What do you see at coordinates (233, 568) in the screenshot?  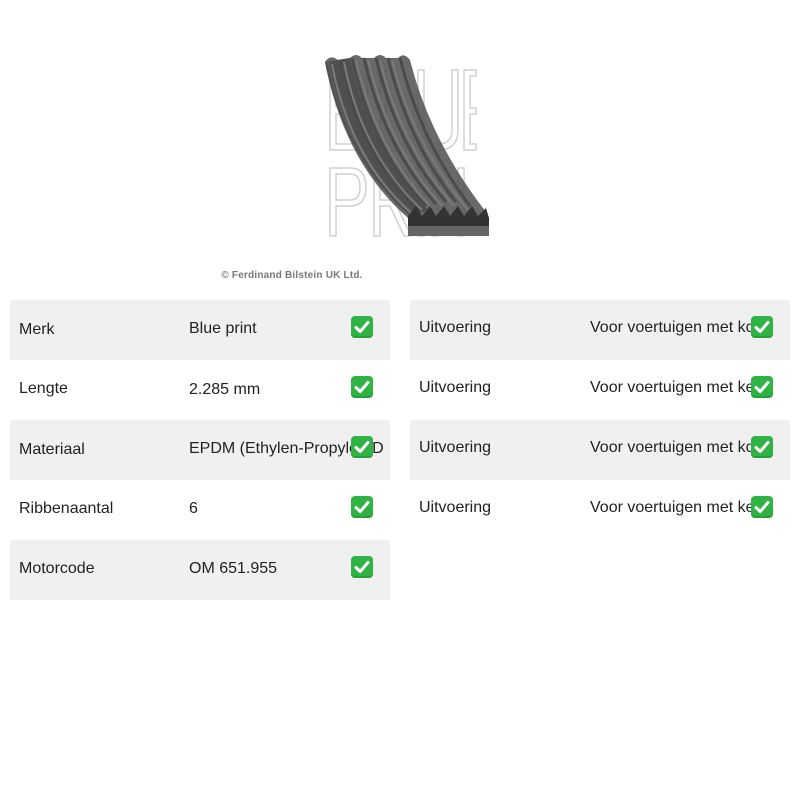 I see `spec-value: OM 651.955` at bounding box center [233, 568].